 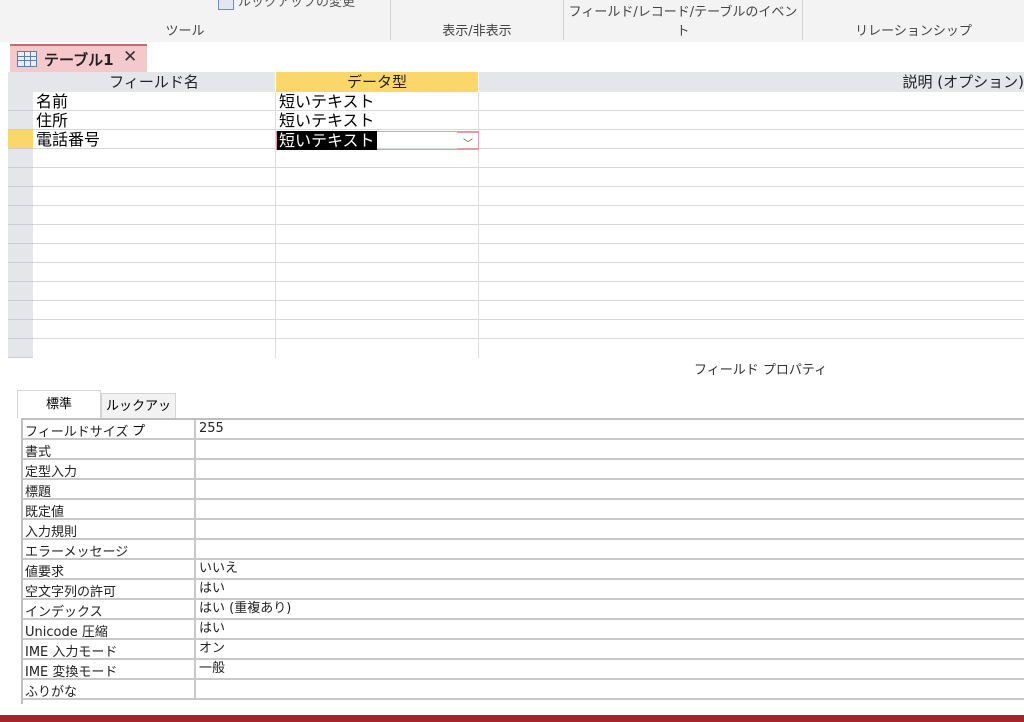 What do you see at coordinates (45, 512) in the screenshot?
I see `property-label: 既定値` at bounding box center [45, 512].